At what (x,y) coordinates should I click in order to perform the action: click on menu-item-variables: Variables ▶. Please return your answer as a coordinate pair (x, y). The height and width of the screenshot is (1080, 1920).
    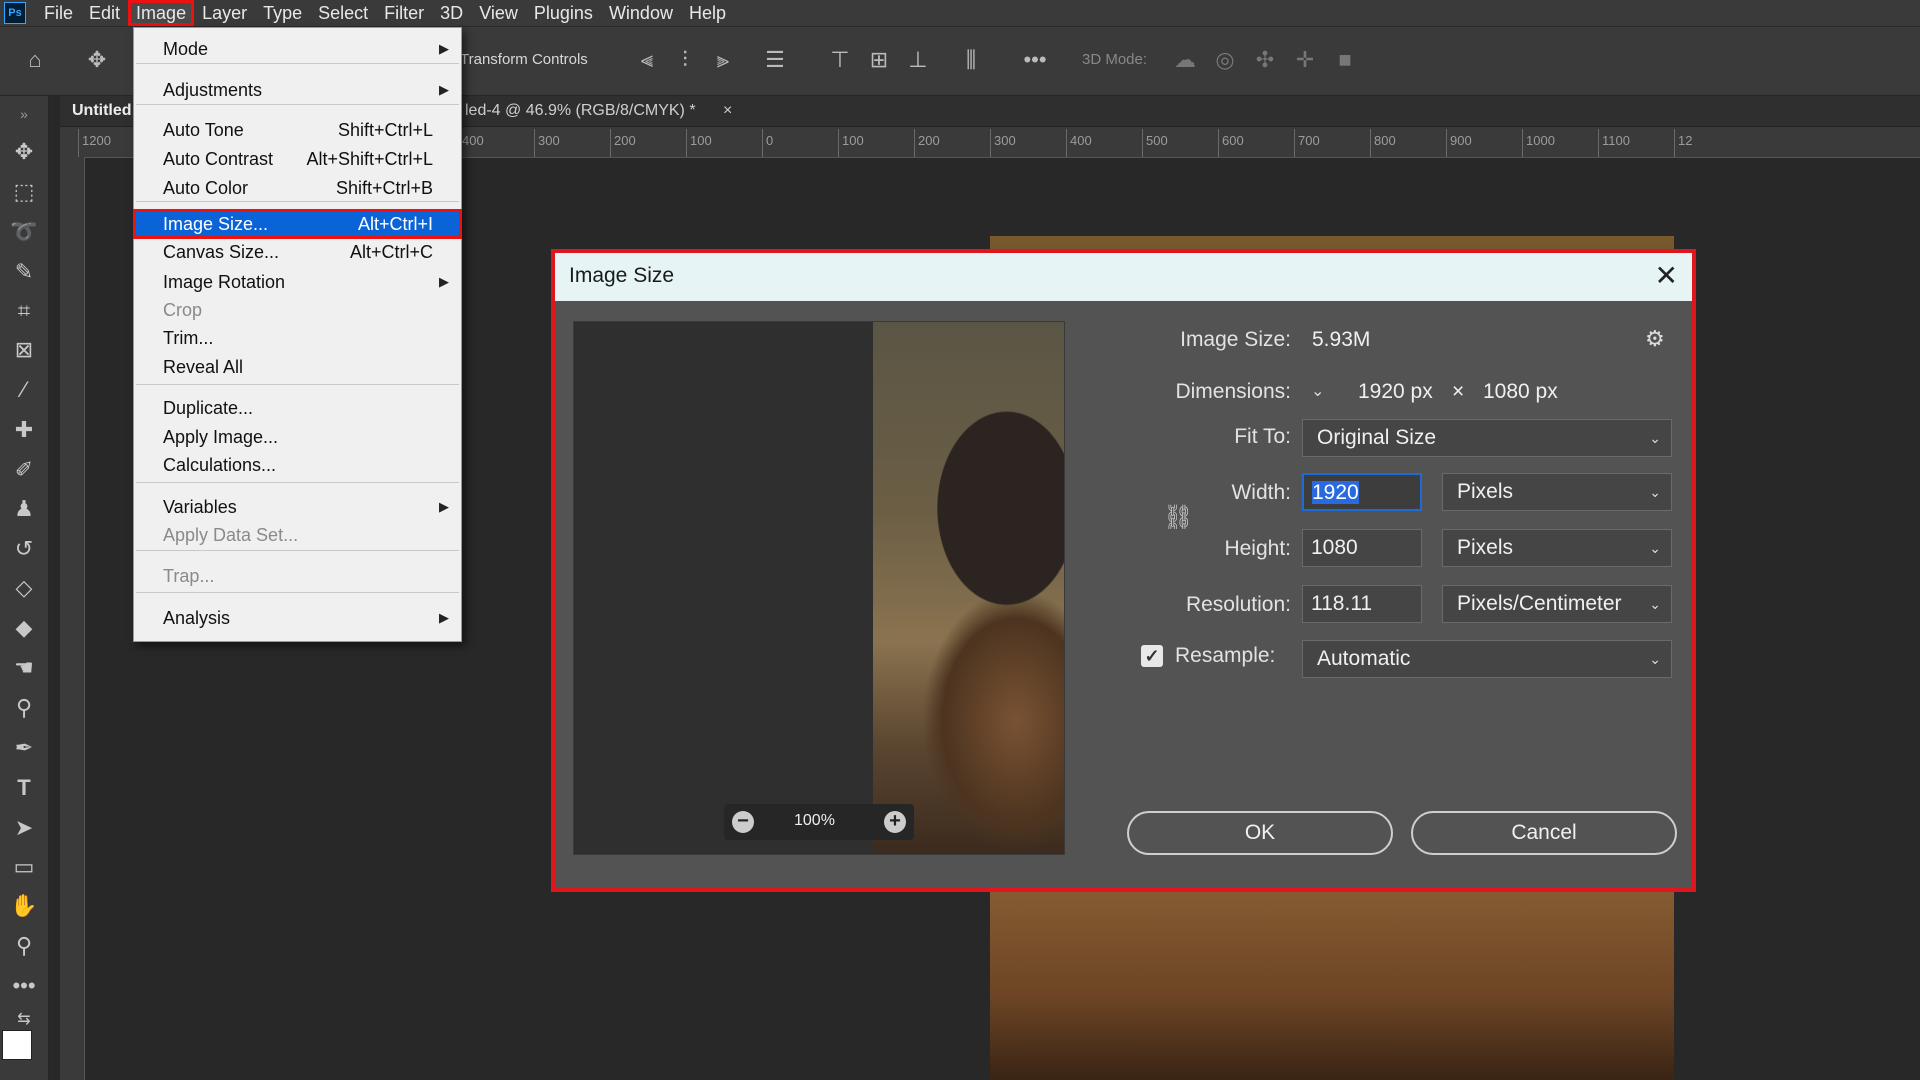
    Looking at the image, I should click on (297, 507).